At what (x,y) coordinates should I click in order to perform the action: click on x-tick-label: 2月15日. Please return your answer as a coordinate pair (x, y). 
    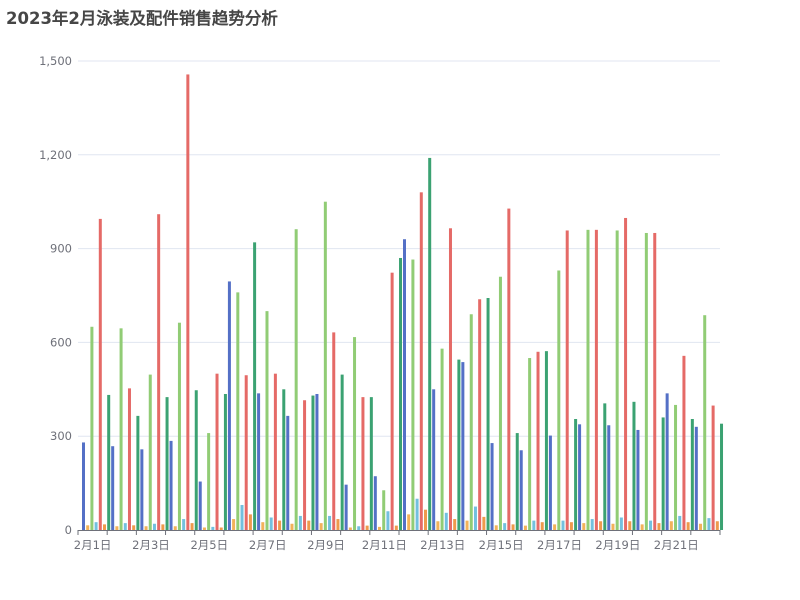
    Looking at the image, I should click on (501, 545).